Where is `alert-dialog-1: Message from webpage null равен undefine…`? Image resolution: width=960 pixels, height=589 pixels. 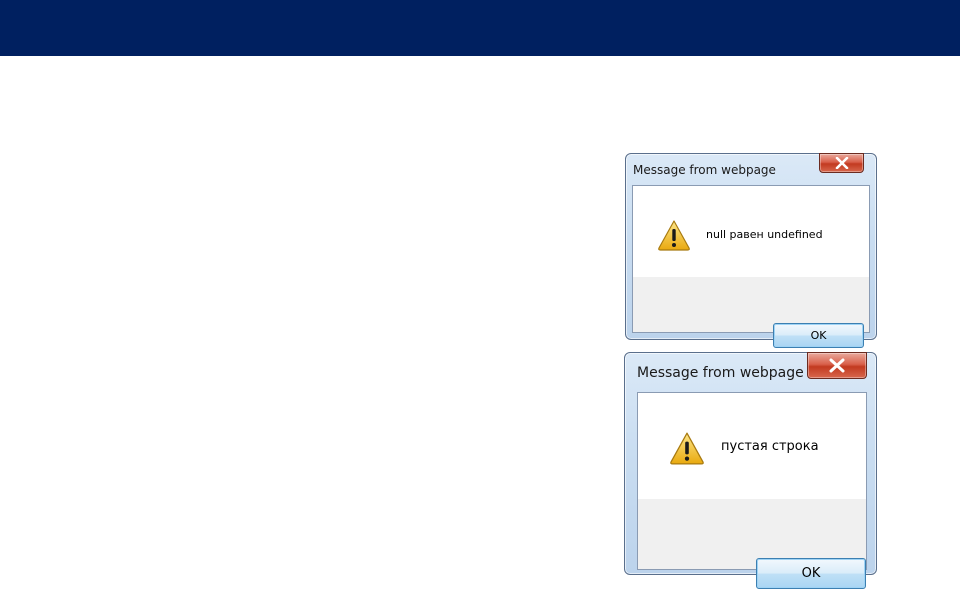 alert-dialog-1: Message from webpage null равен undefine… is located at coordinates (751, 250).